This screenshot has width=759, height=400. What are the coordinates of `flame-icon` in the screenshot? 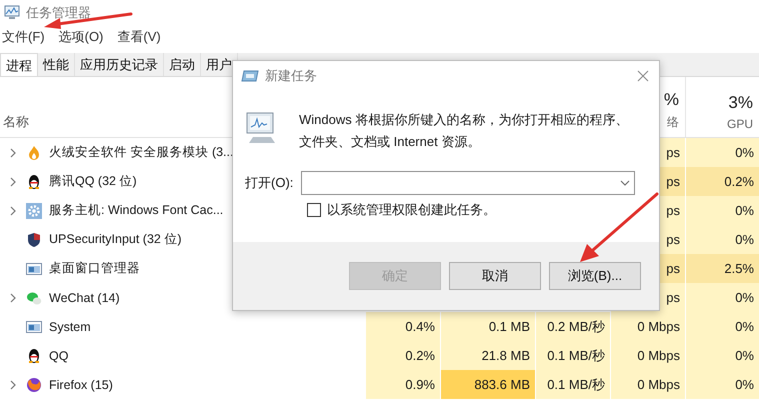 It's located at (34, 152).